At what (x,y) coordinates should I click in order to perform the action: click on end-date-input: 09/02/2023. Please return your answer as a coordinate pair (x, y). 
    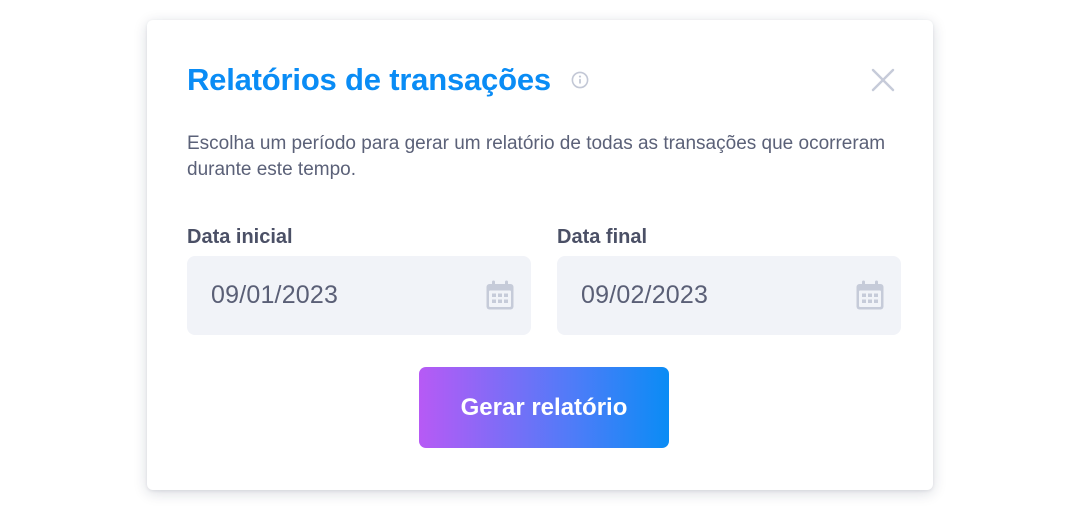
    Looking at the image, I should click on (729, 295).